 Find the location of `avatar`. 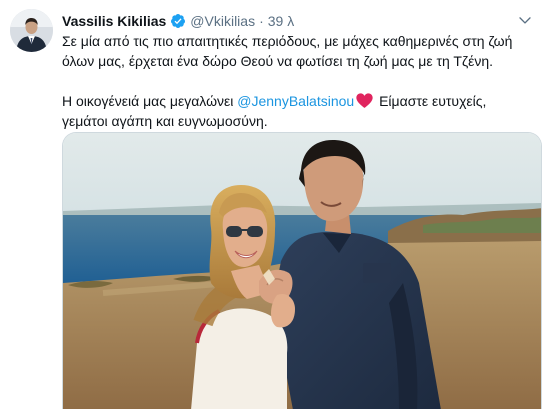

avatar is located at coordinates (31, 30).